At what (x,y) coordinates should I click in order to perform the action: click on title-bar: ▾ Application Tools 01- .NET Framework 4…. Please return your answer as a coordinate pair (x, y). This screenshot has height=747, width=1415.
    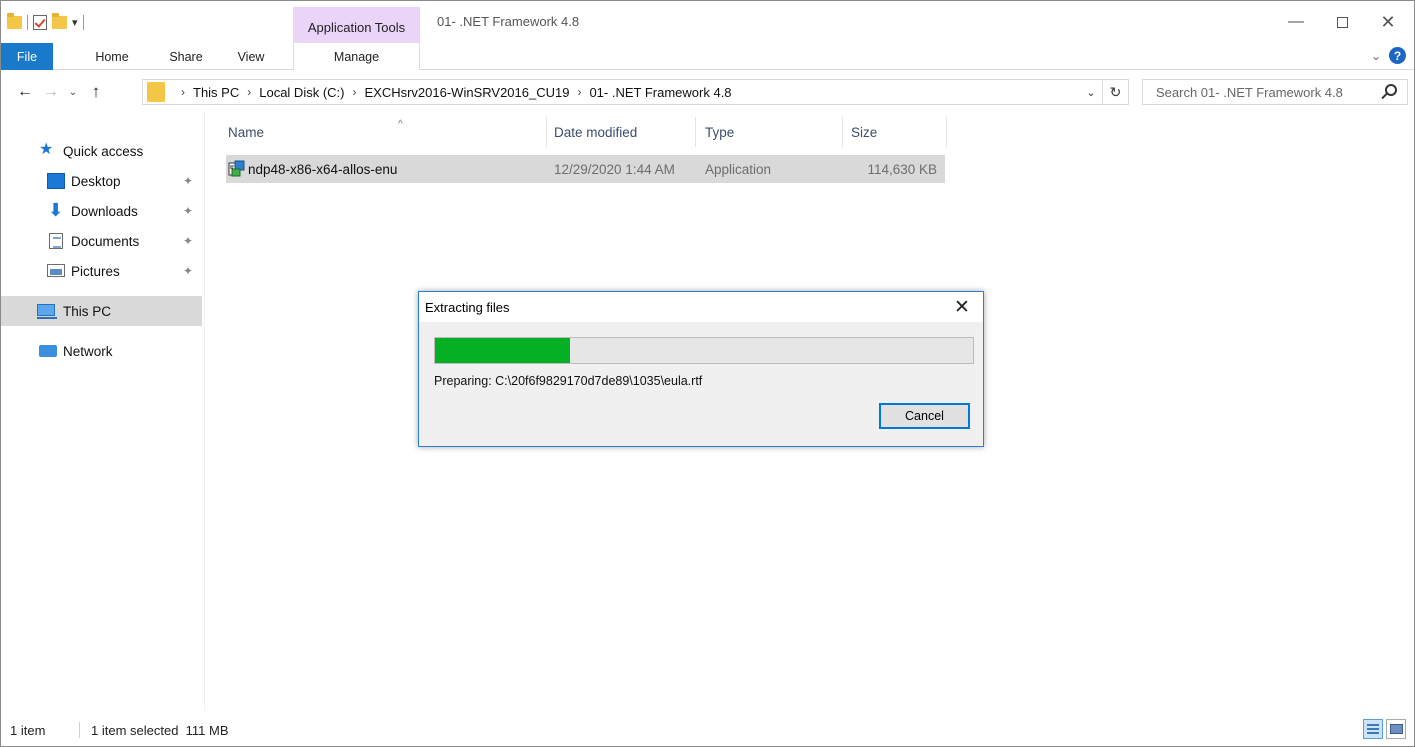
    Looking at the image, I should click on (707, 22).